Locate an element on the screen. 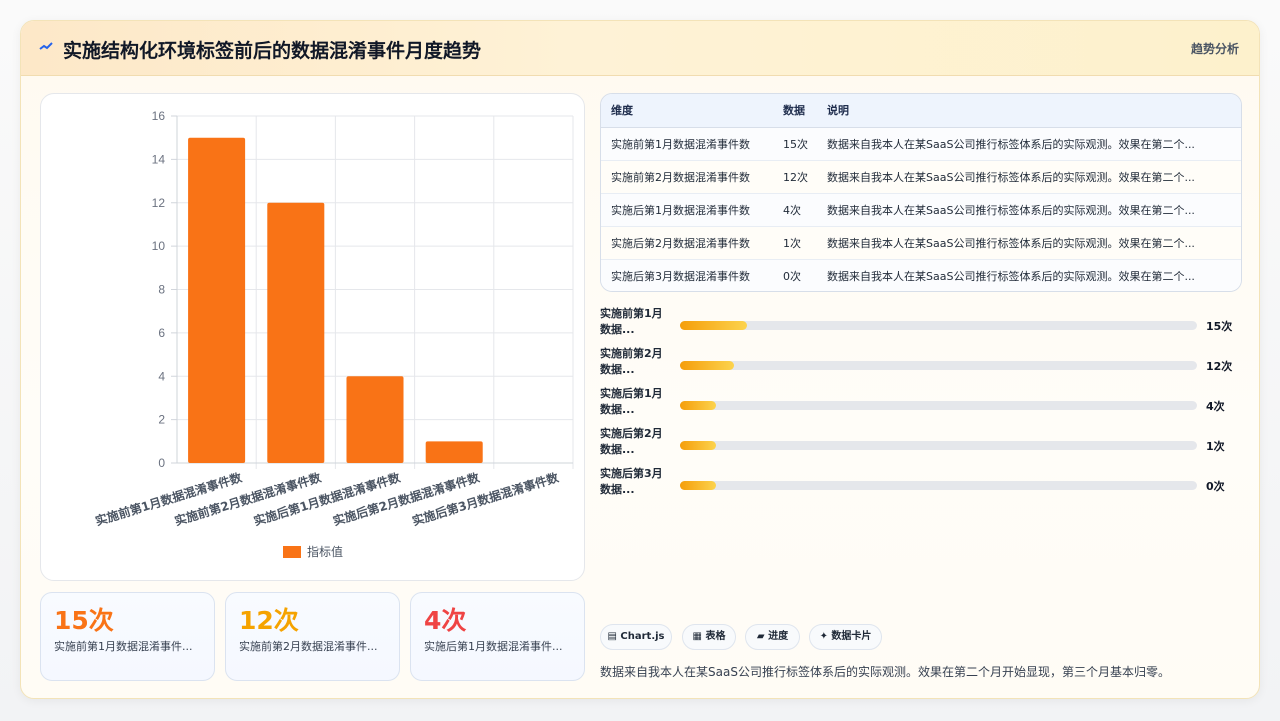 This screenshot has height=721, width=1280. kpi-value: 12次 is located at coordinates (269, 620).